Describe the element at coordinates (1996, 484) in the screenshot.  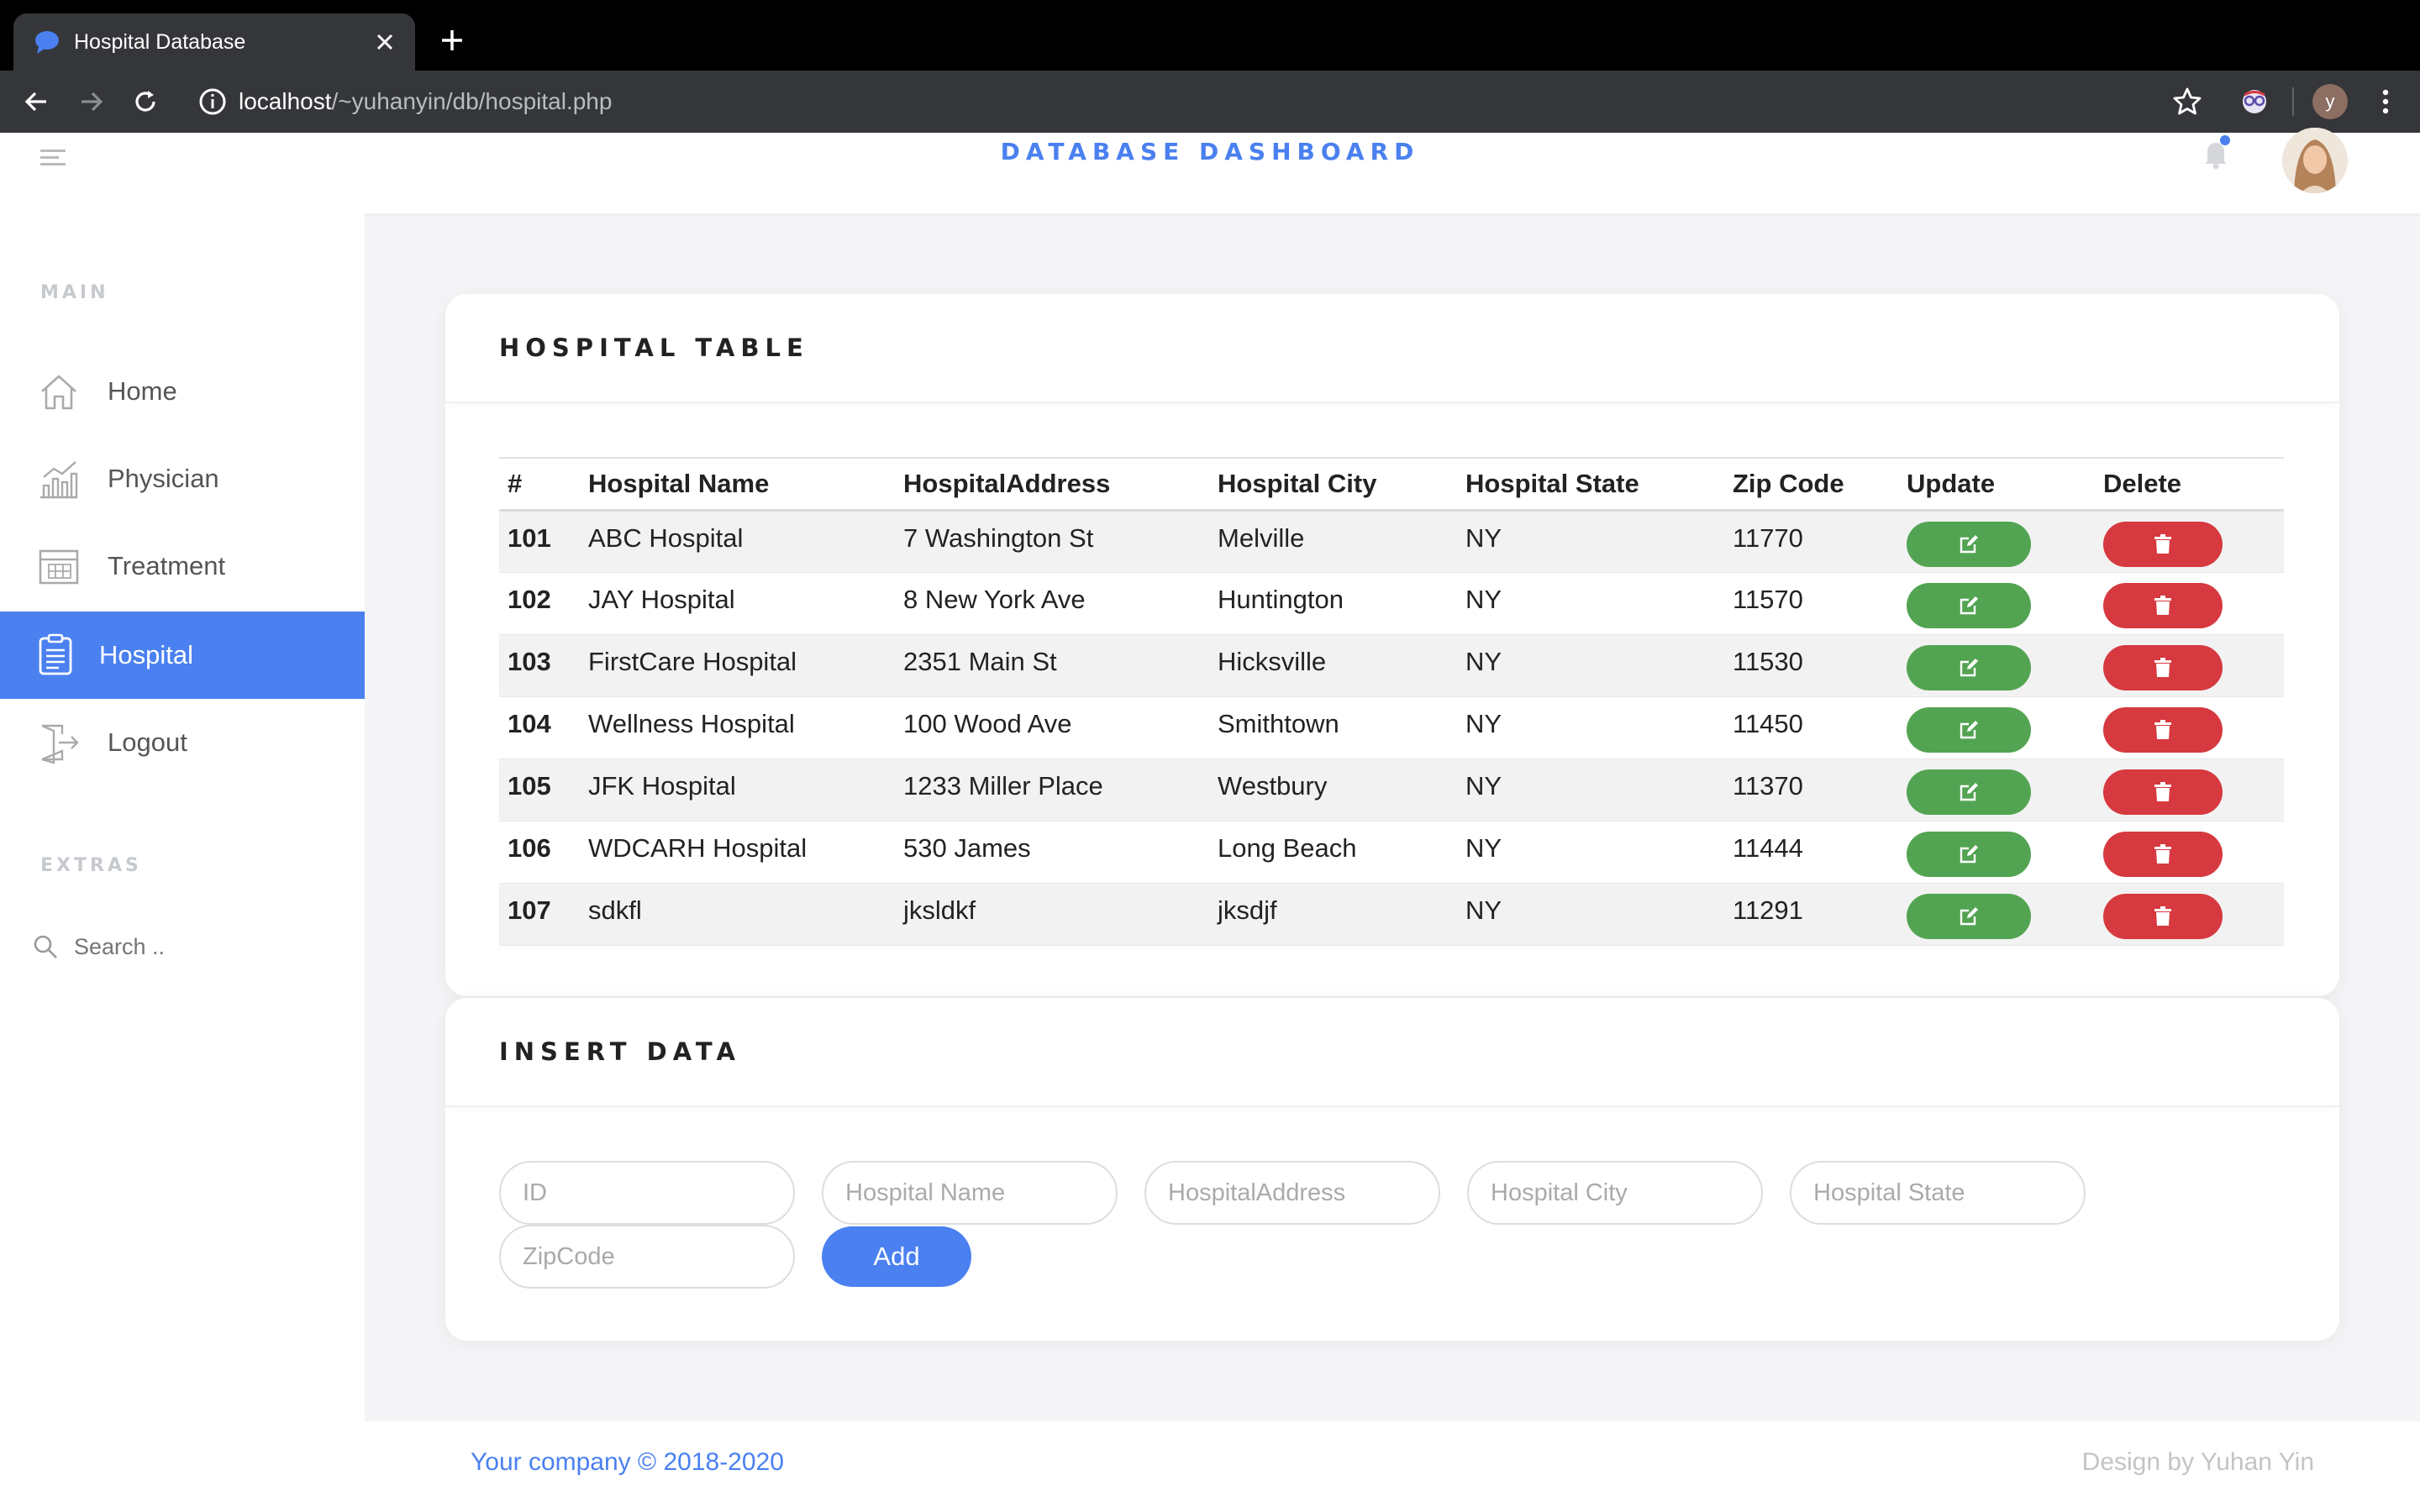
I see `column-header: Update` at that location.